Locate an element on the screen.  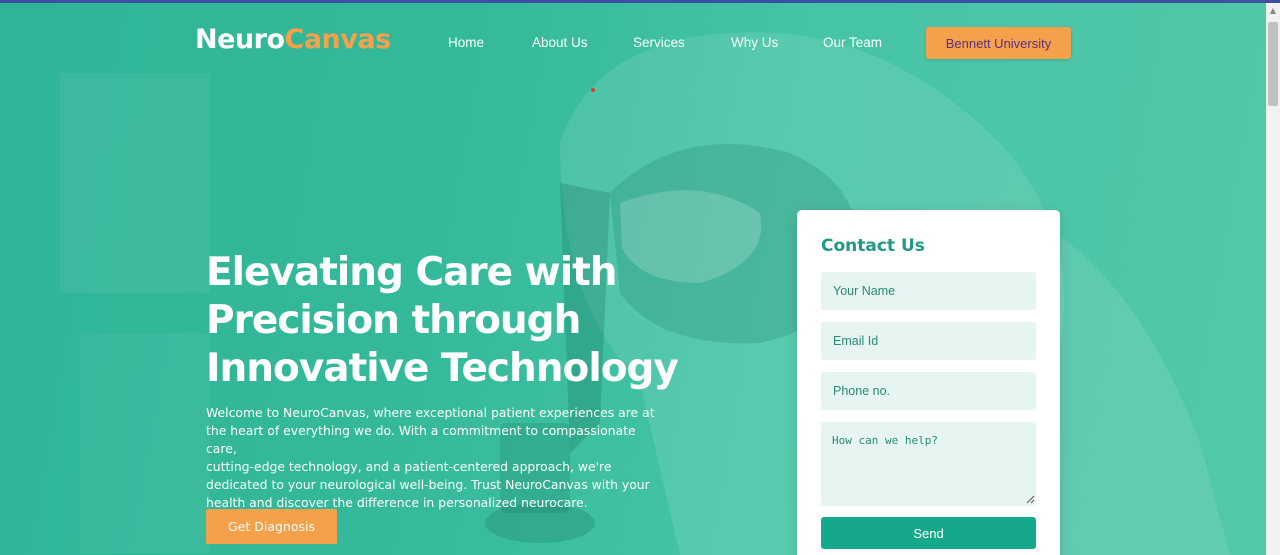
headline-line: Precision through is located at coordinates (393, 320).